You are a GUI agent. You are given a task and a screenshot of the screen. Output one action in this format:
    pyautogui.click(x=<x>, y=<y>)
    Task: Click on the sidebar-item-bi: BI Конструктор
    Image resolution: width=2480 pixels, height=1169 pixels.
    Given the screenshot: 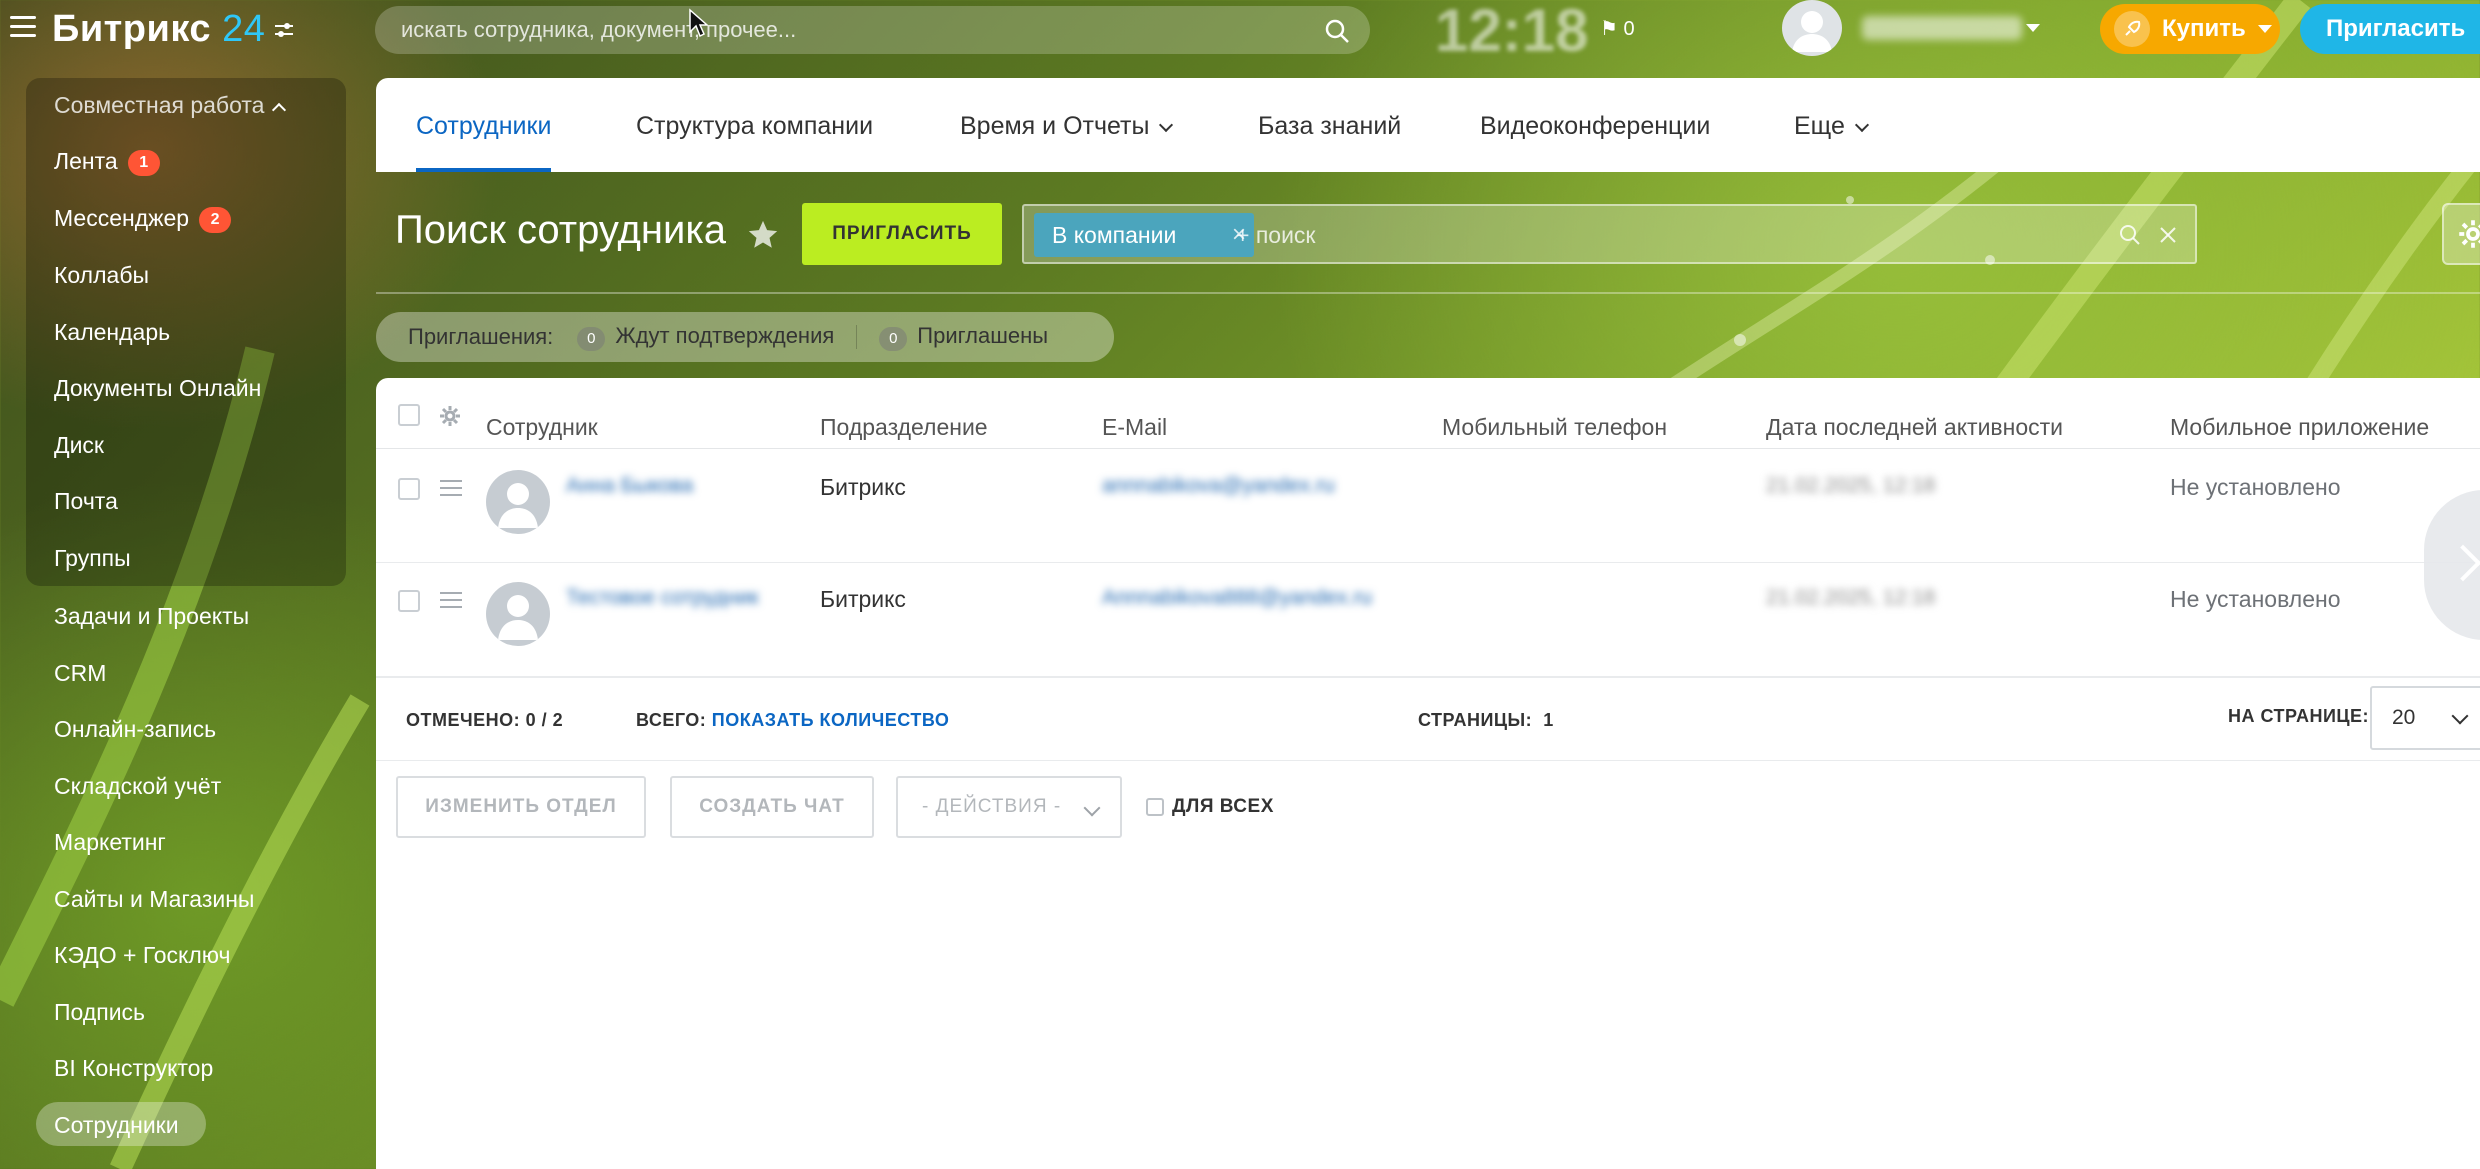 What is the action you would take?
    pyautogui.click(x=133, y=1068)
    